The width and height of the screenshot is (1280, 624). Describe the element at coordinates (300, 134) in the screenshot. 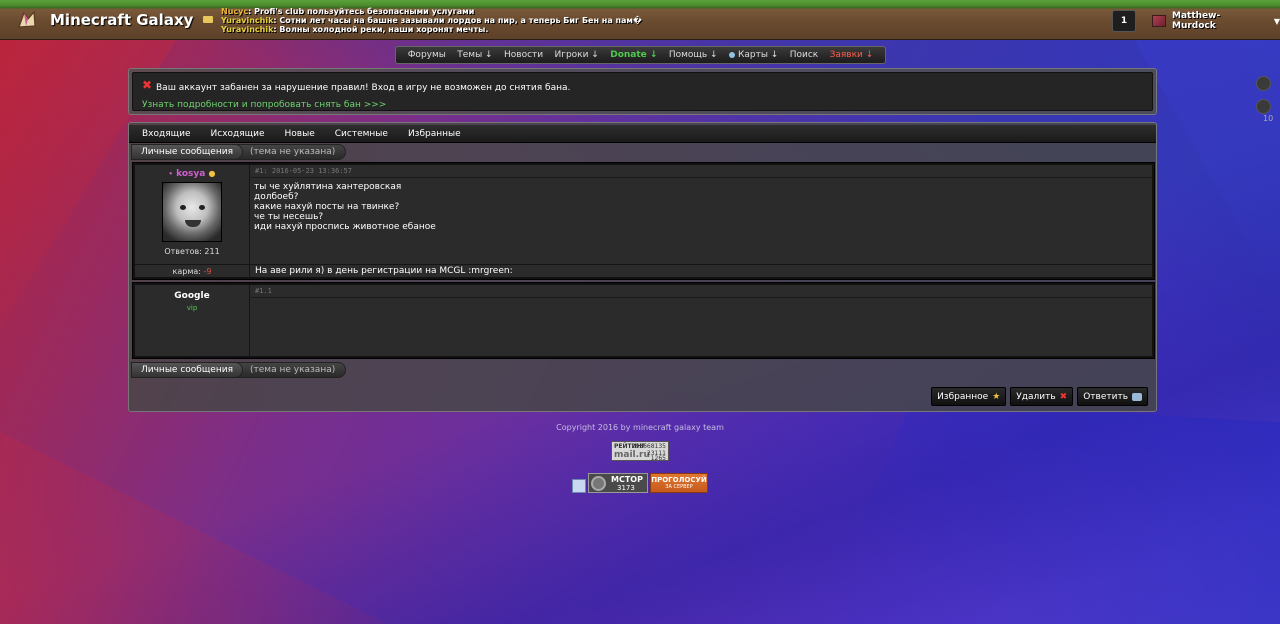

I see `tab-new: Новые` at that location.